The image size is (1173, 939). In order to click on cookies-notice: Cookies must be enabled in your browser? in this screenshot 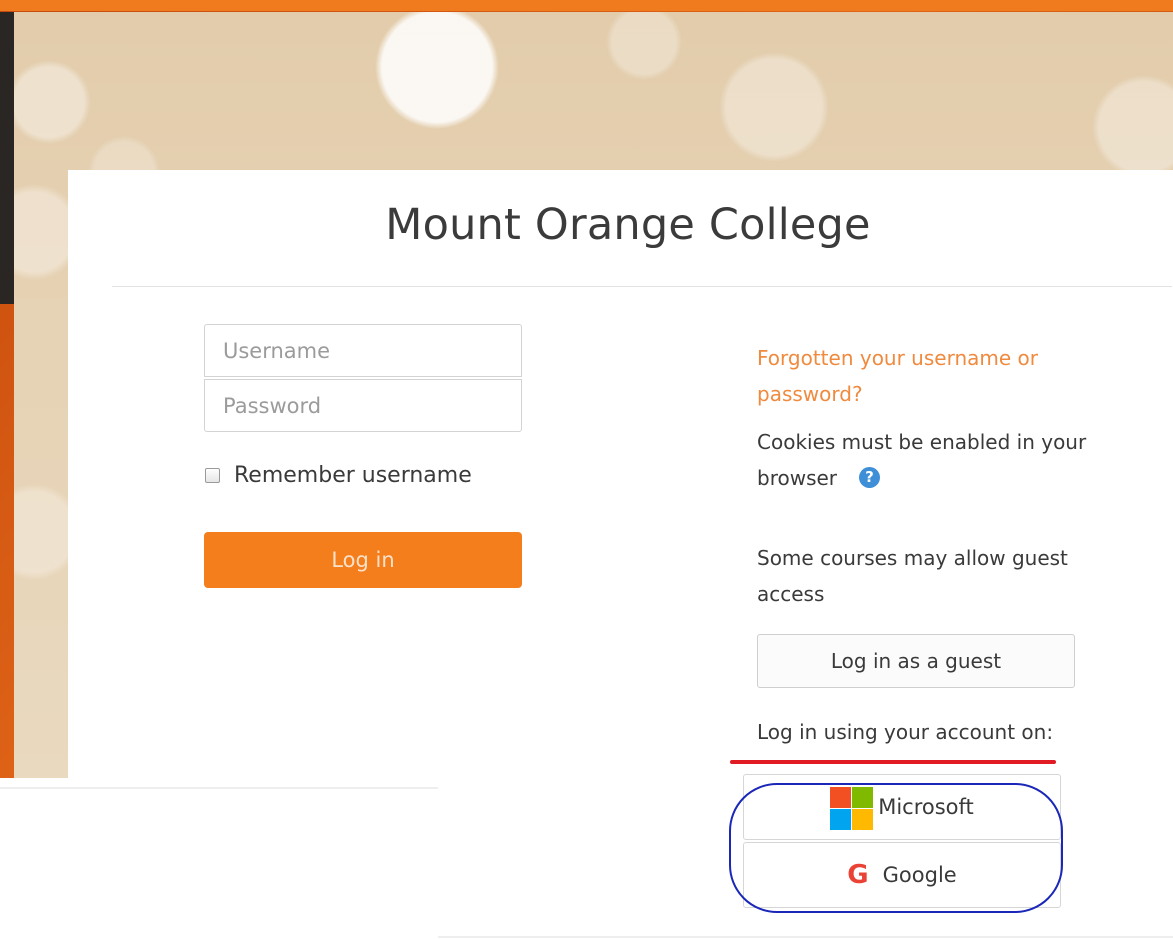, I will do `click(927, 460)`.